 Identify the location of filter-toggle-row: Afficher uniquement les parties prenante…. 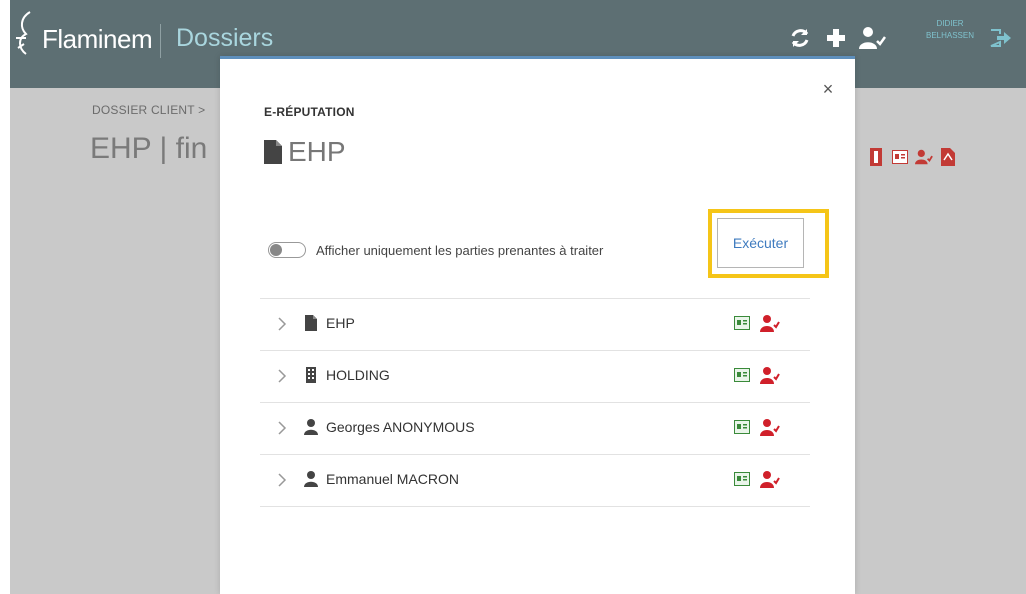
(435, 250).